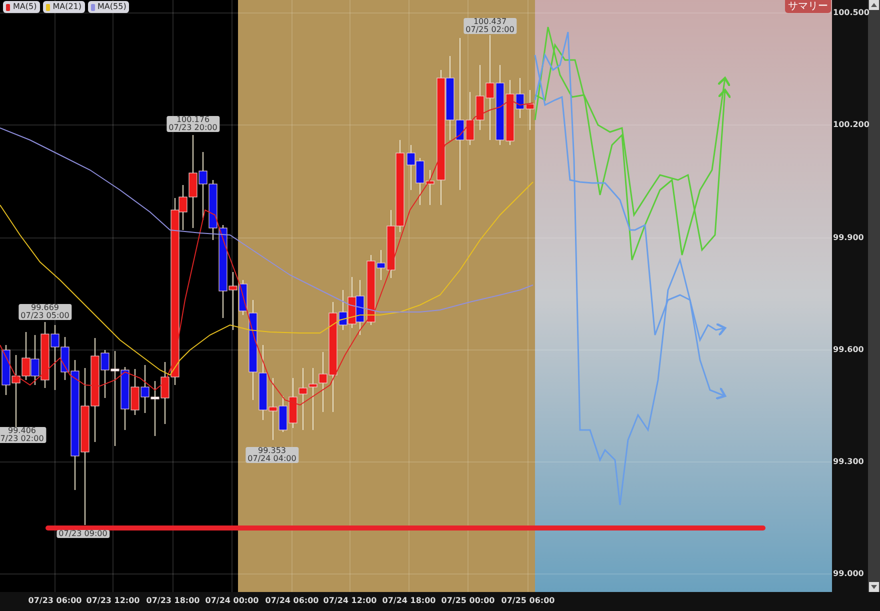 This screenshot has height=611, width=880. I want to click on callout-time: 07/25 02:00, so click(490, 30).